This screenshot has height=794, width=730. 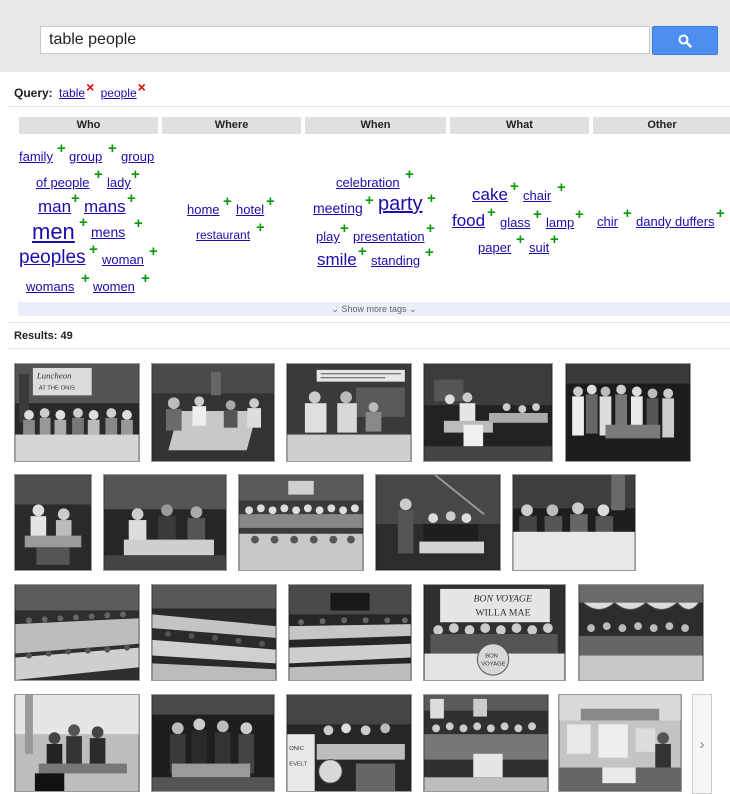 I want to click on tag-lamp: lamp, so click(x=560, y=222).